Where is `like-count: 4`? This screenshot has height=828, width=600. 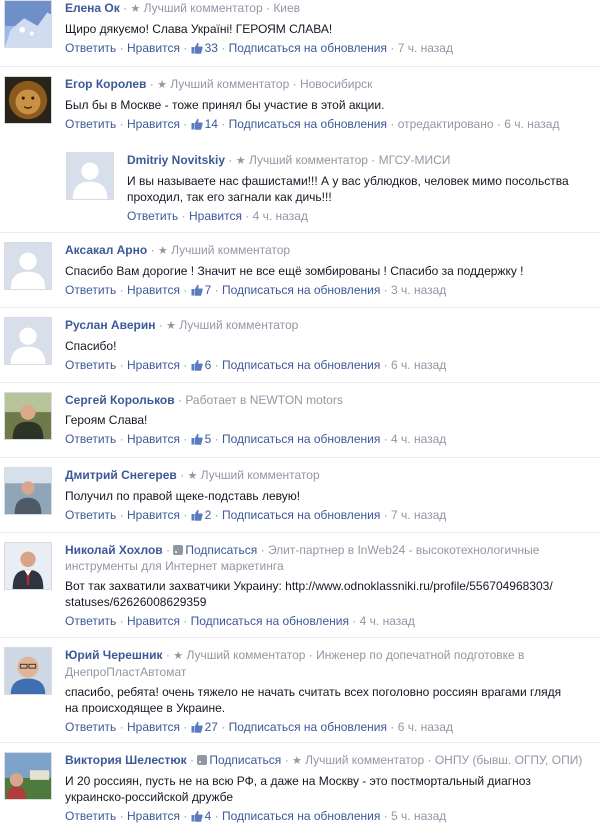
like-count: 4 is located at coordinates (201, 816).